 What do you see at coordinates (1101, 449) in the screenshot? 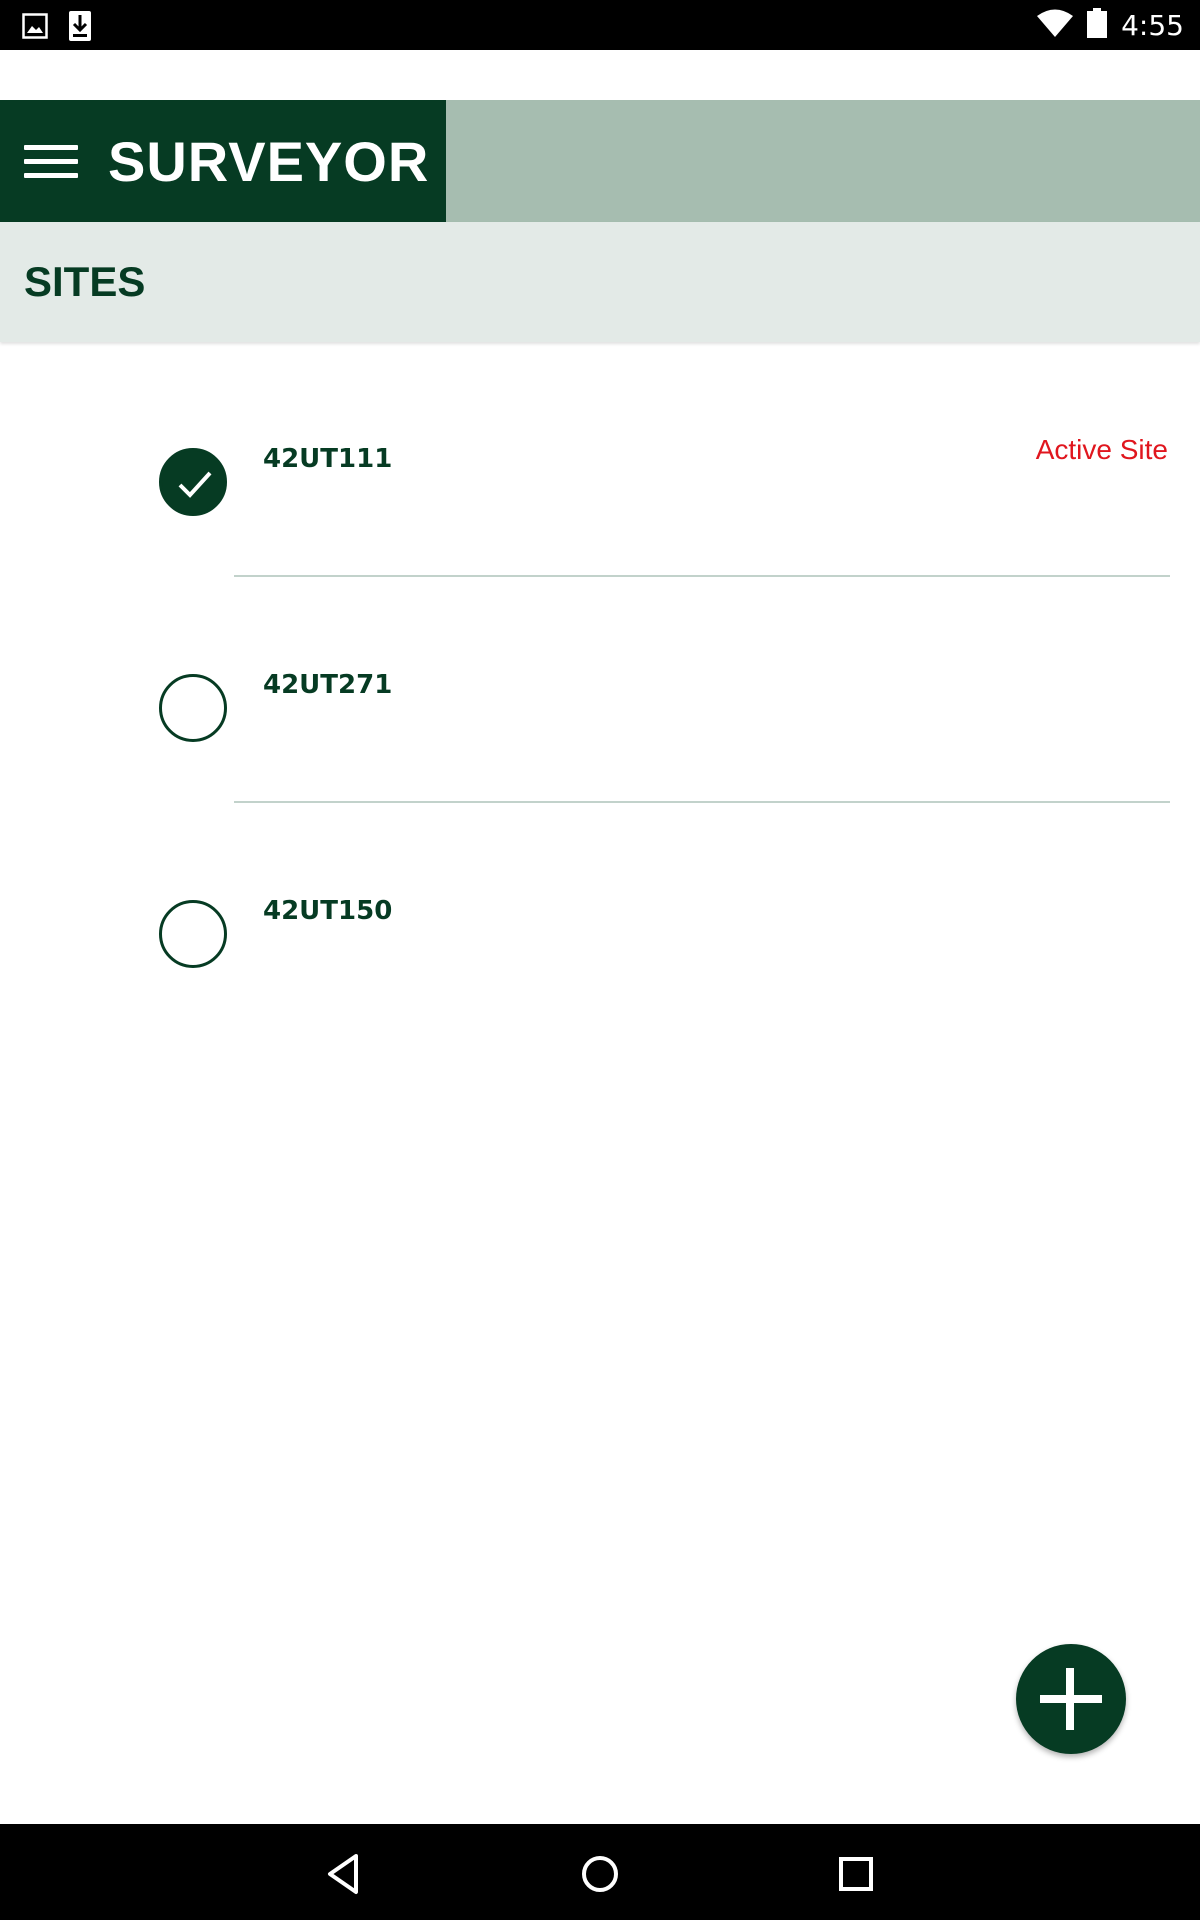
I see `active-site-label: Active Site` at bounding box center [1101, 449].